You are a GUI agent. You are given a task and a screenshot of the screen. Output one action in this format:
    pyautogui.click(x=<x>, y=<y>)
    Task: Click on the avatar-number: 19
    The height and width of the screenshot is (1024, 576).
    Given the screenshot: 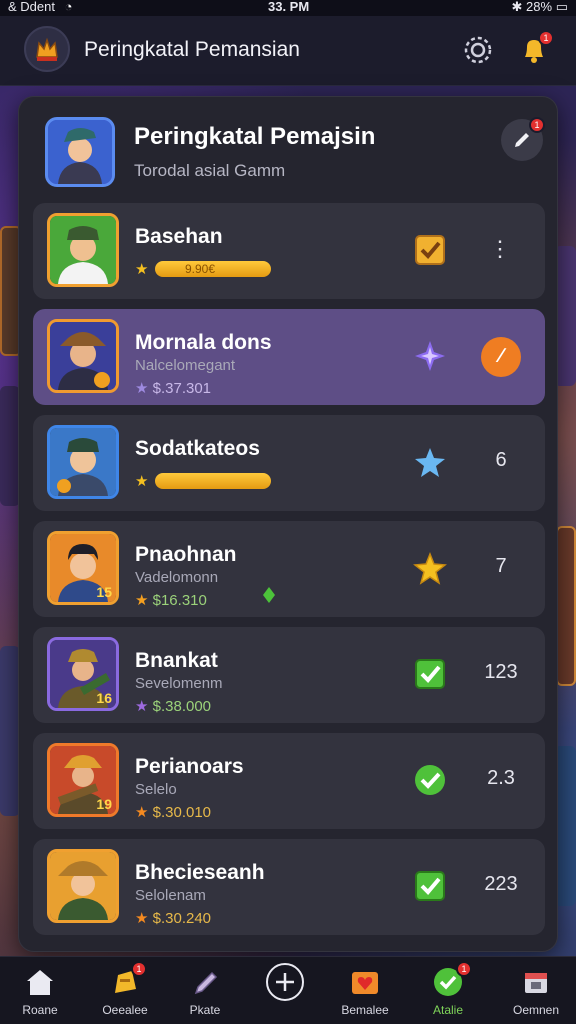 What is the action you would take?
    pyautogui.click(x=104, y=804)
    